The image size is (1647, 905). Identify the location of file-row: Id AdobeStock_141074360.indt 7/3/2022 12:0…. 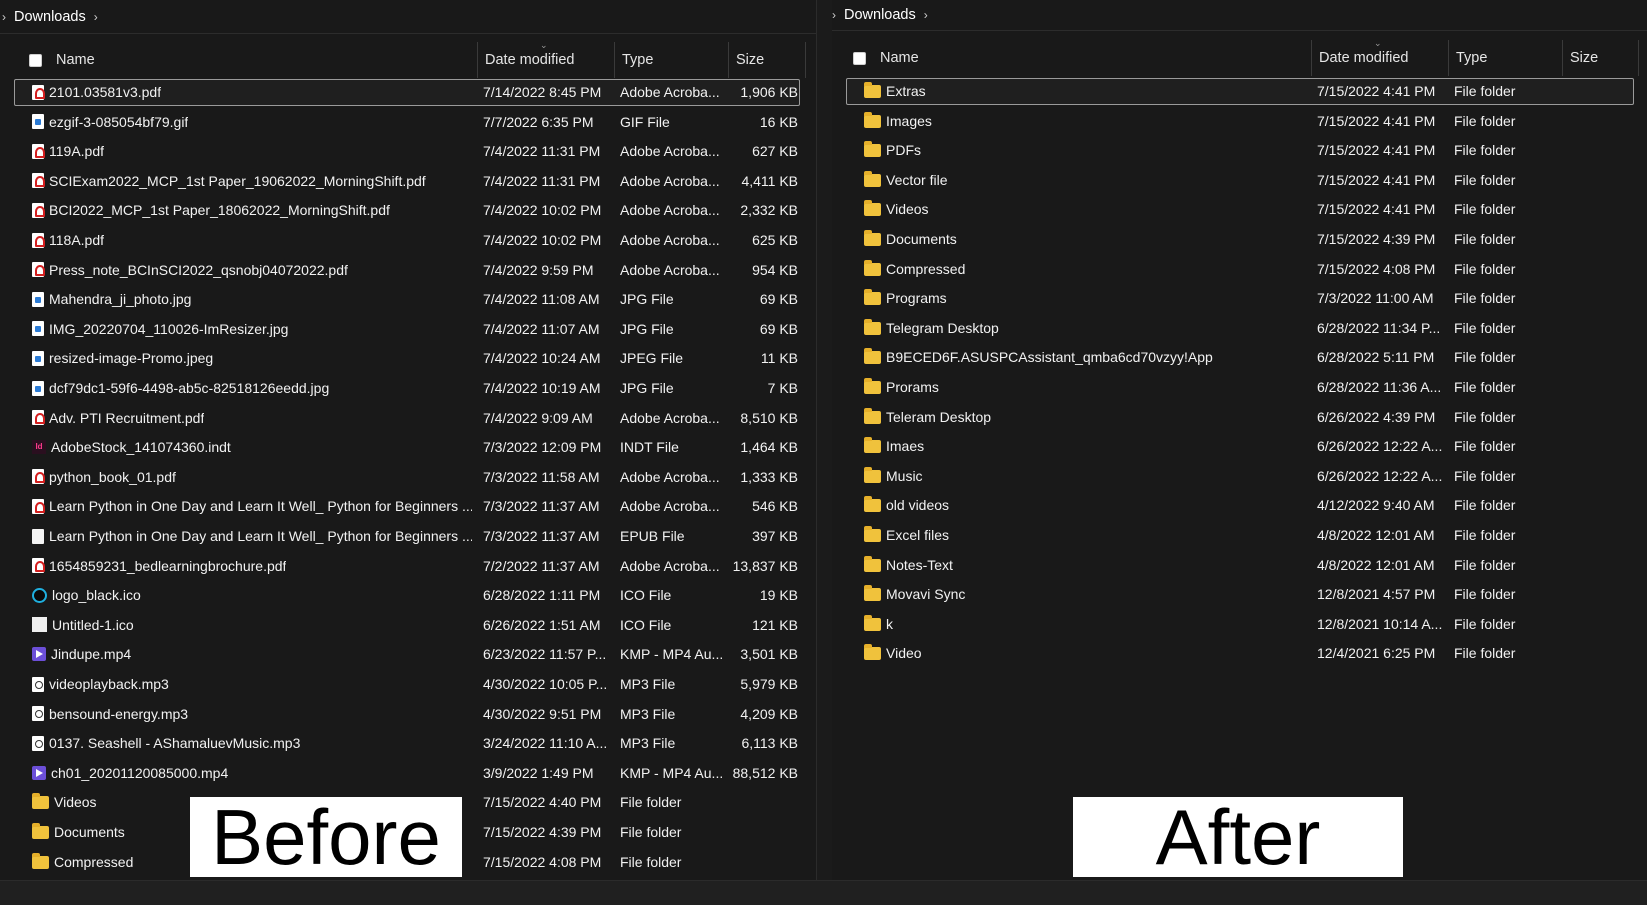
(408, 447).